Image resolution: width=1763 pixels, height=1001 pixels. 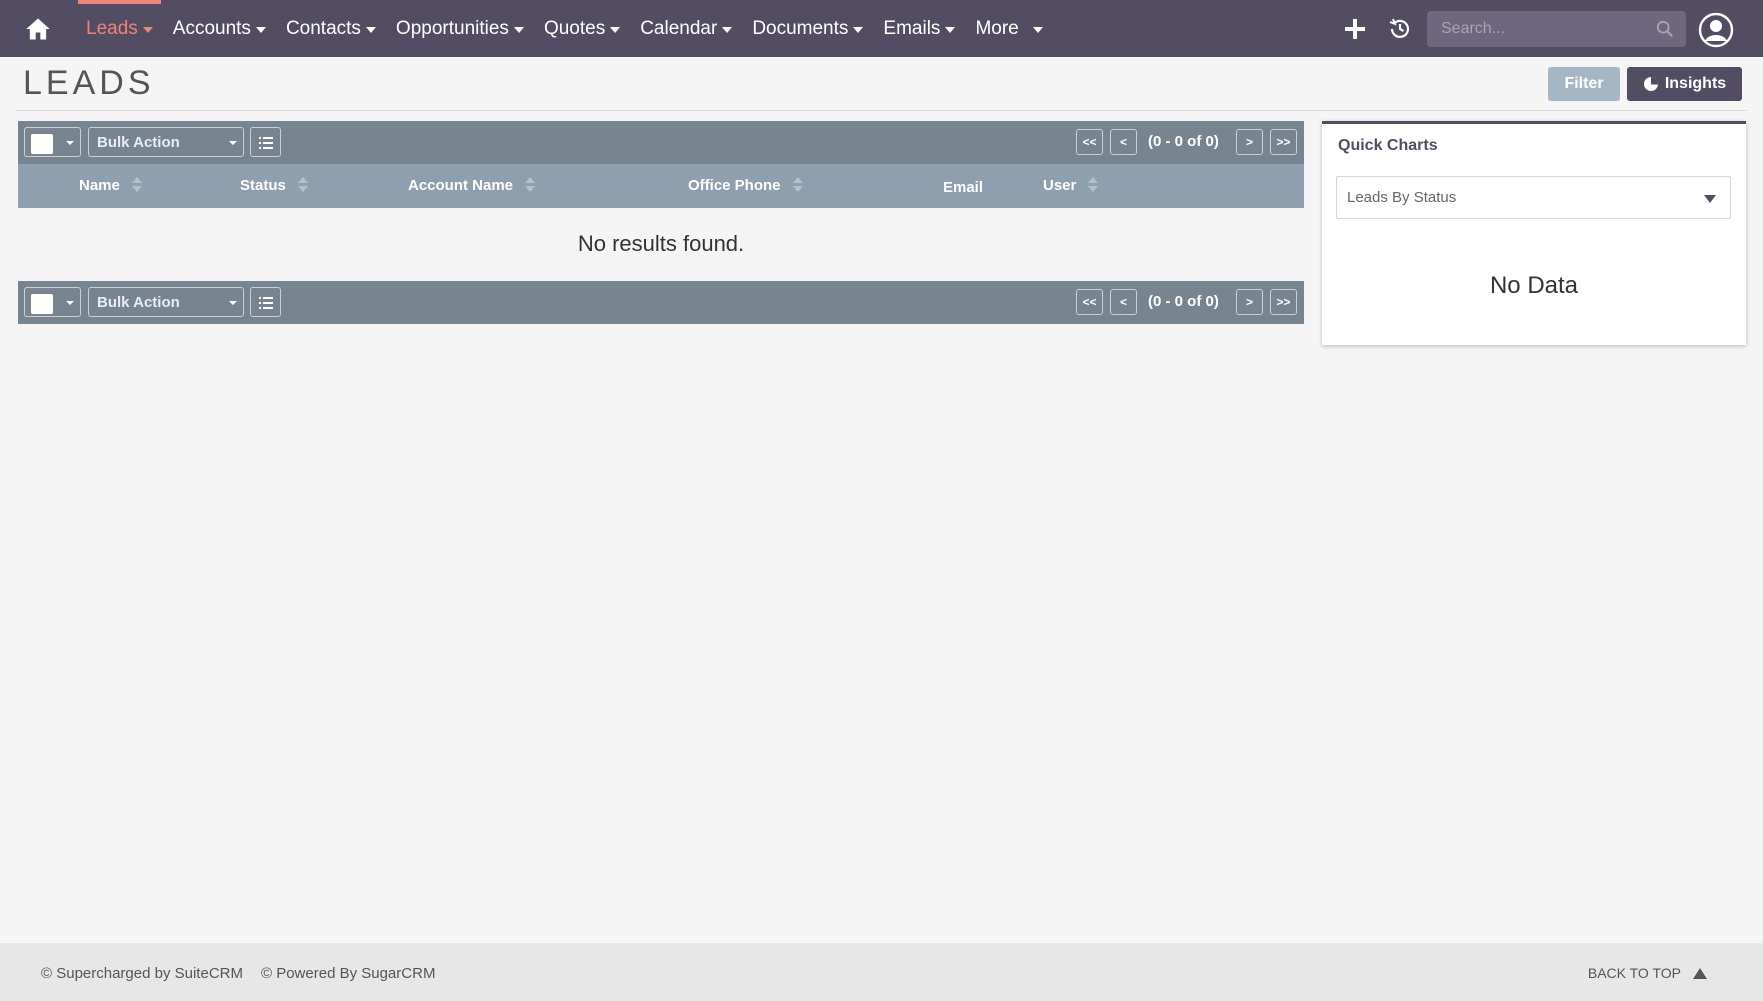 What do you see at coordinates (661, 142) in the screenshot?
I see `action-bar-top: Bulk Action << < (0 - 0 of 0) > >>` at bounding box center [661, 142].